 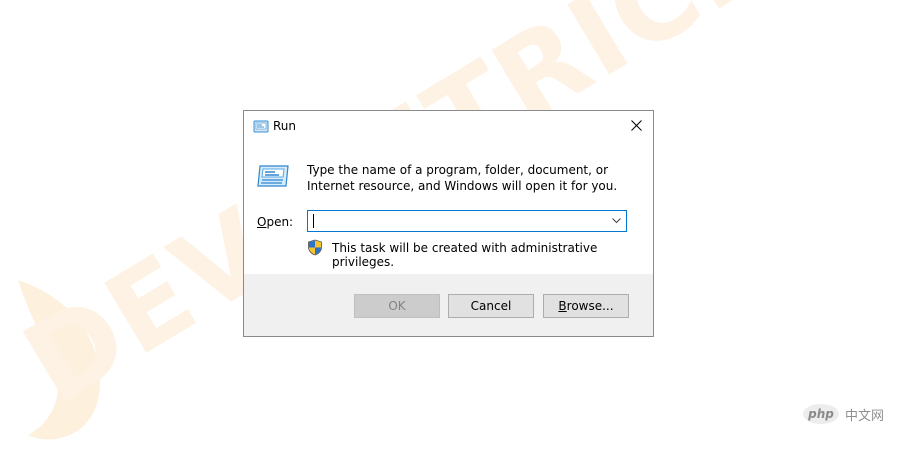 I want to click on php-logo-badge: php, so click(x=821, y=414).